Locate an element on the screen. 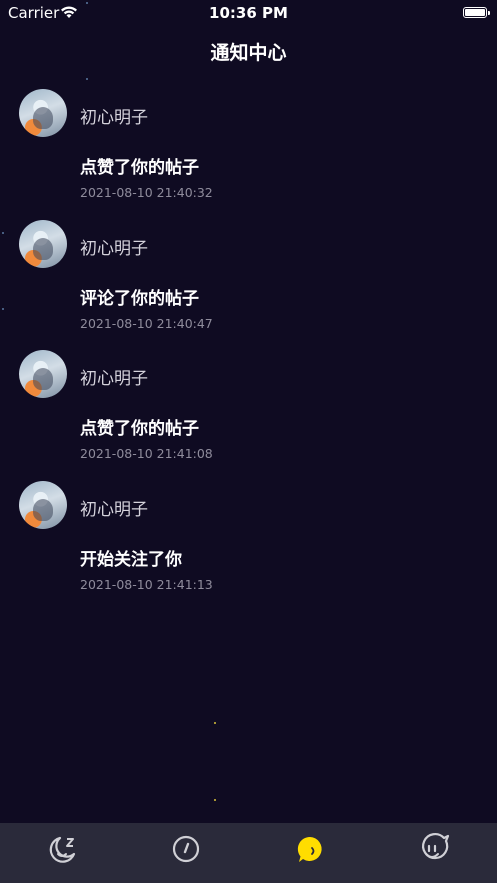  notification-item: 初心明子 点赞了你的帖子 2021-08-10 21:41:08 is located at coordinates (248, 412).